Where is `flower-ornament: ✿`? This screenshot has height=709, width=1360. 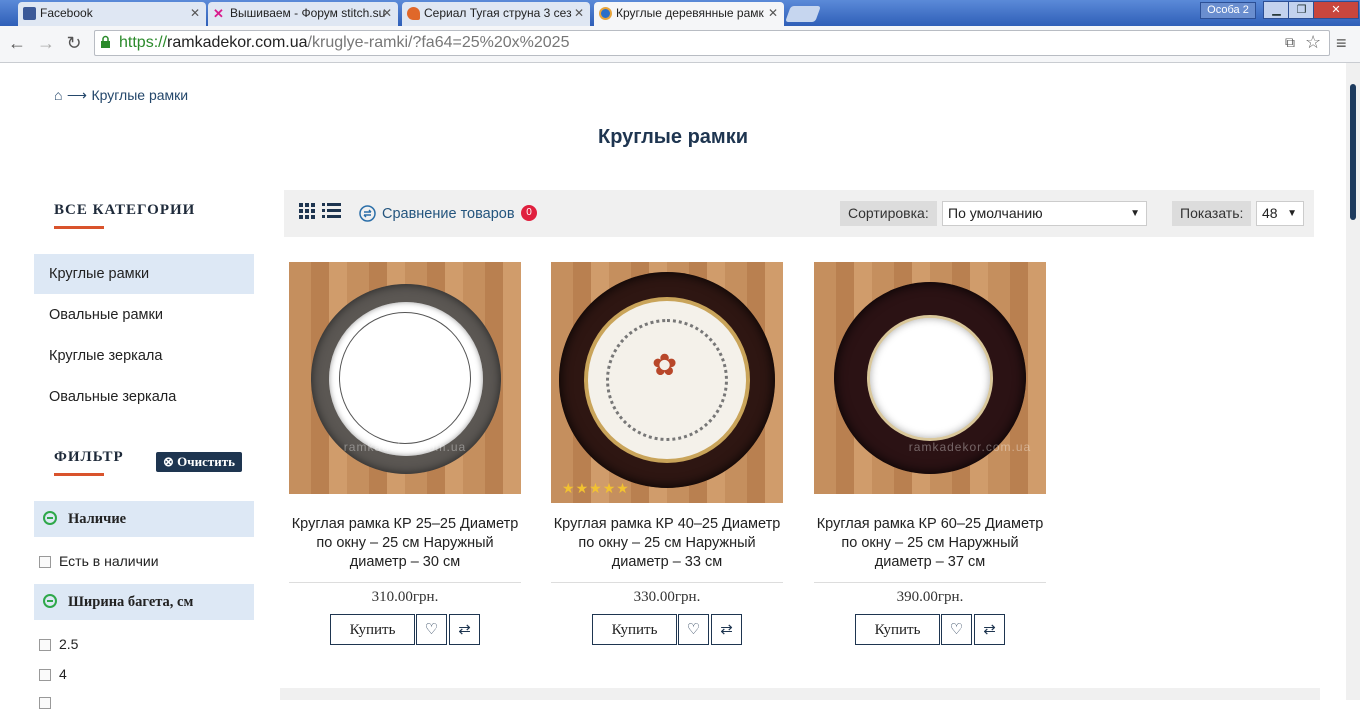
flower-ornament: ✿ is located at coordinates (665, 365).